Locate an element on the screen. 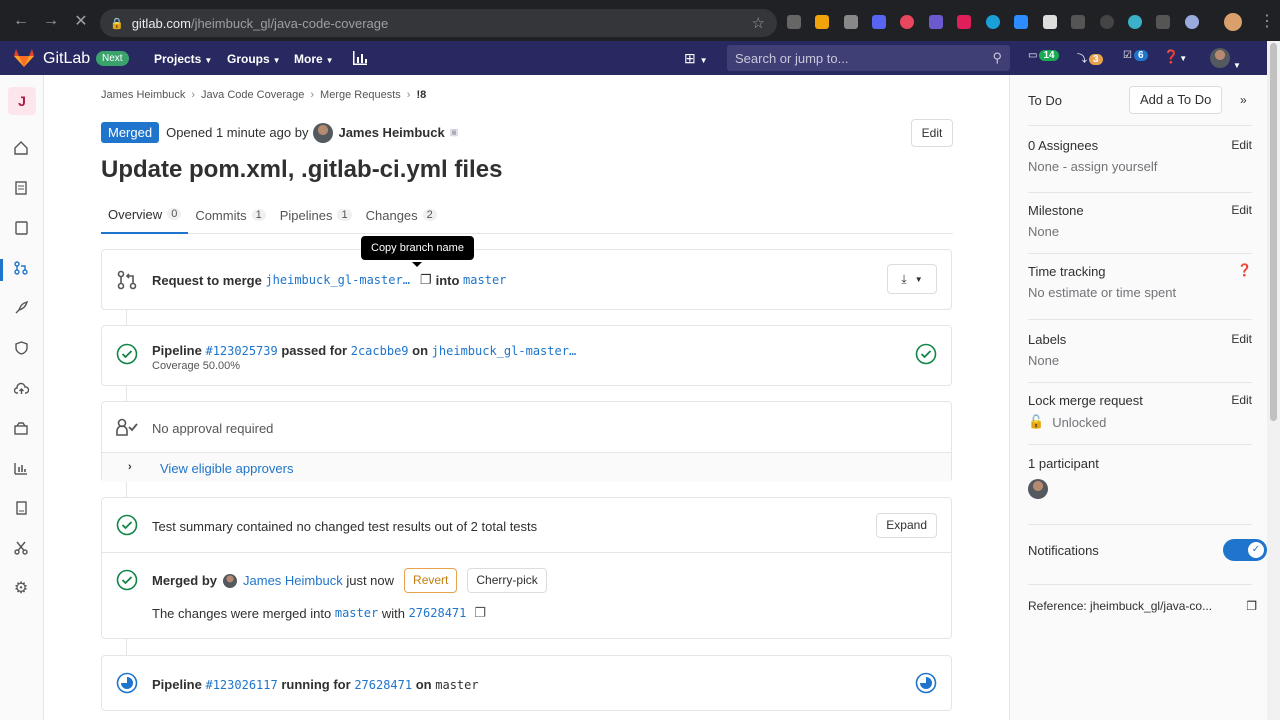 This screenshot has height=720, width=1280. edit-mr-button: Edit is located at coordinates (932, 133).